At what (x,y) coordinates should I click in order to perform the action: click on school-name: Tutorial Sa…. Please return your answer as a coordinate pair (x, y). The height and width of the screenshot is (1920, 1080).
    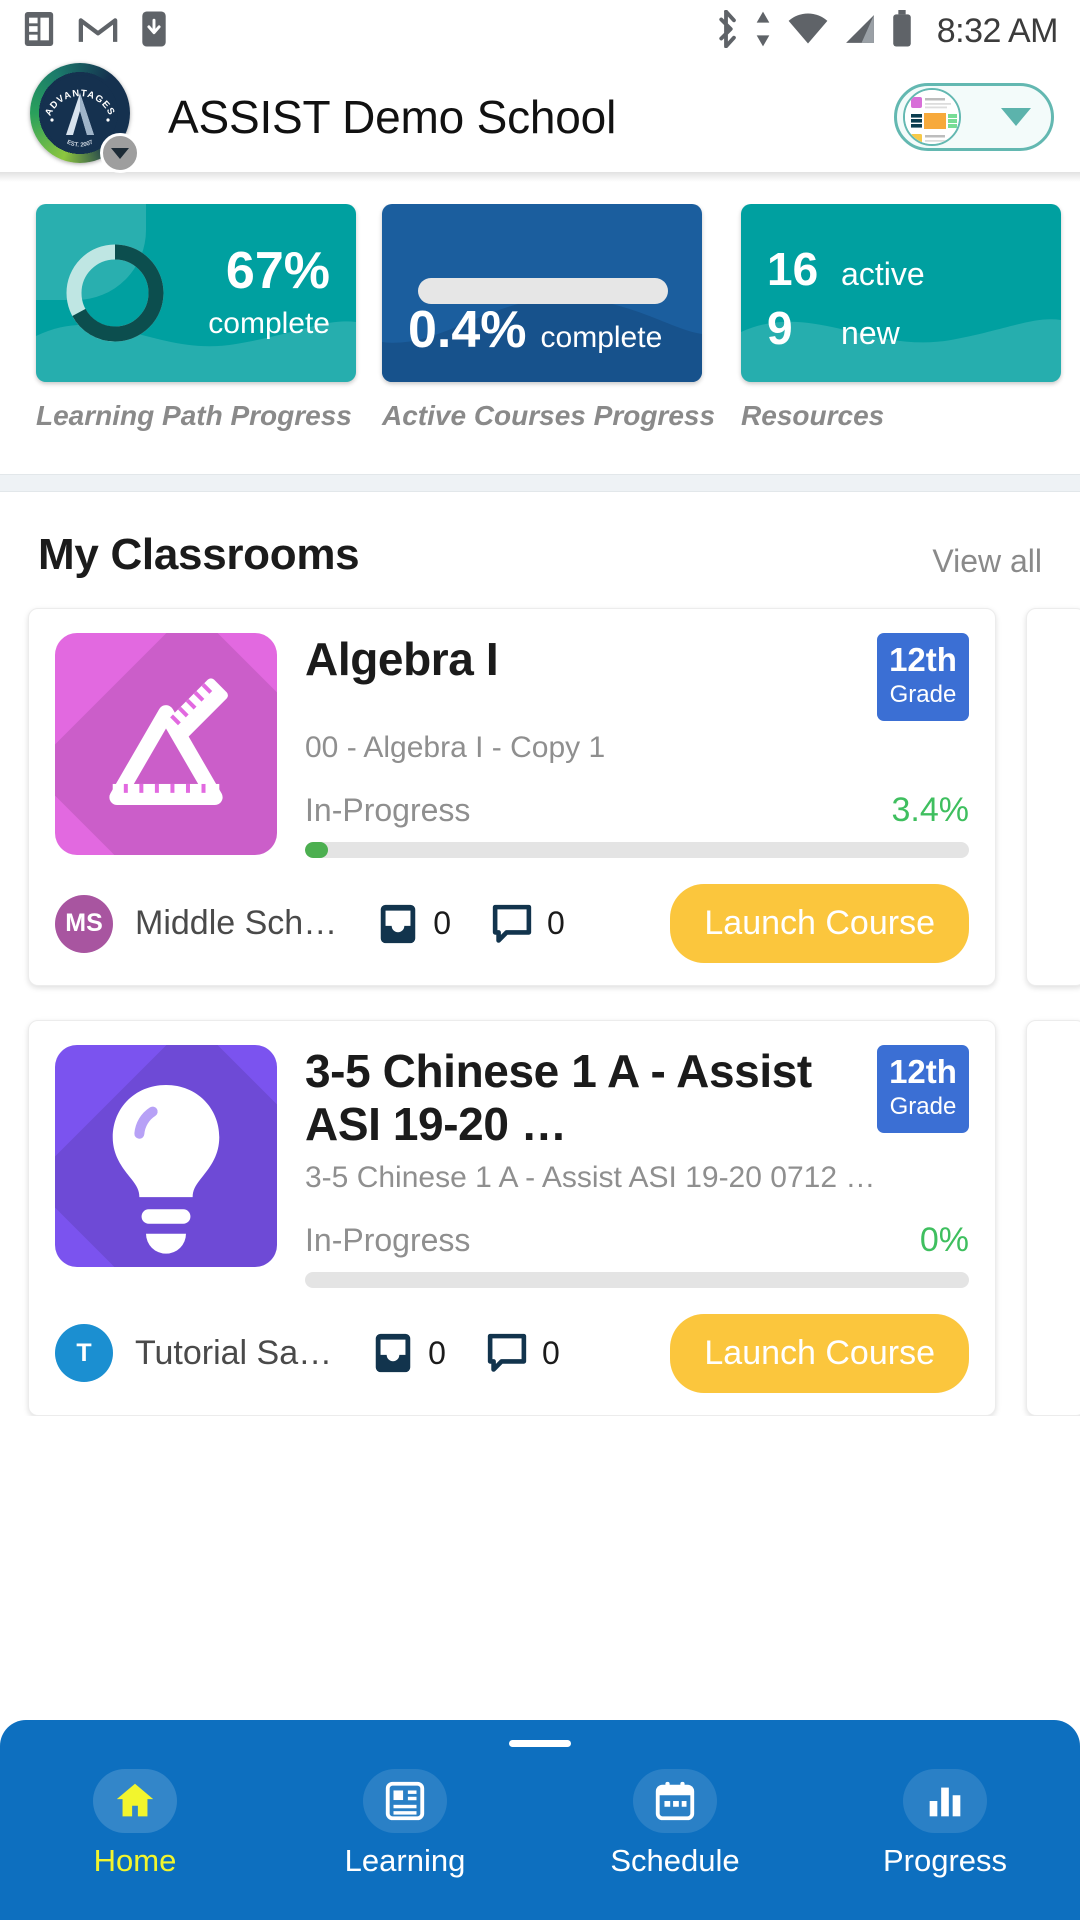
    Looking at the image, I should click on (234, 1352).